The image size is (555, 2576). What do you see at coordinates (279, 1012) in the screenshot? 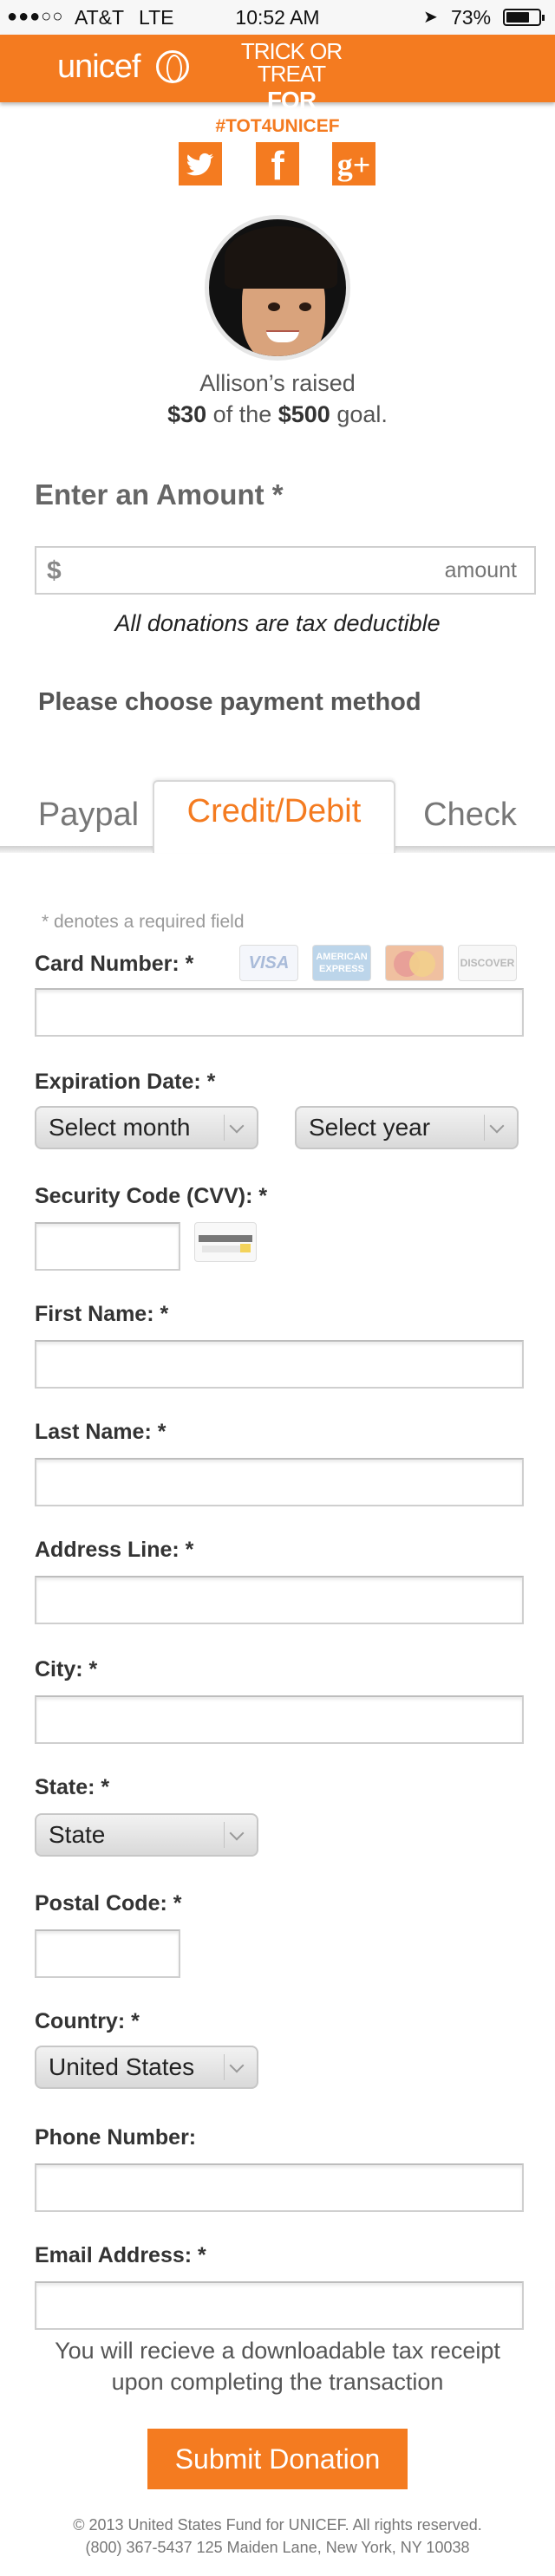
I see `card-number-input` at bounding box center [279, 1012].